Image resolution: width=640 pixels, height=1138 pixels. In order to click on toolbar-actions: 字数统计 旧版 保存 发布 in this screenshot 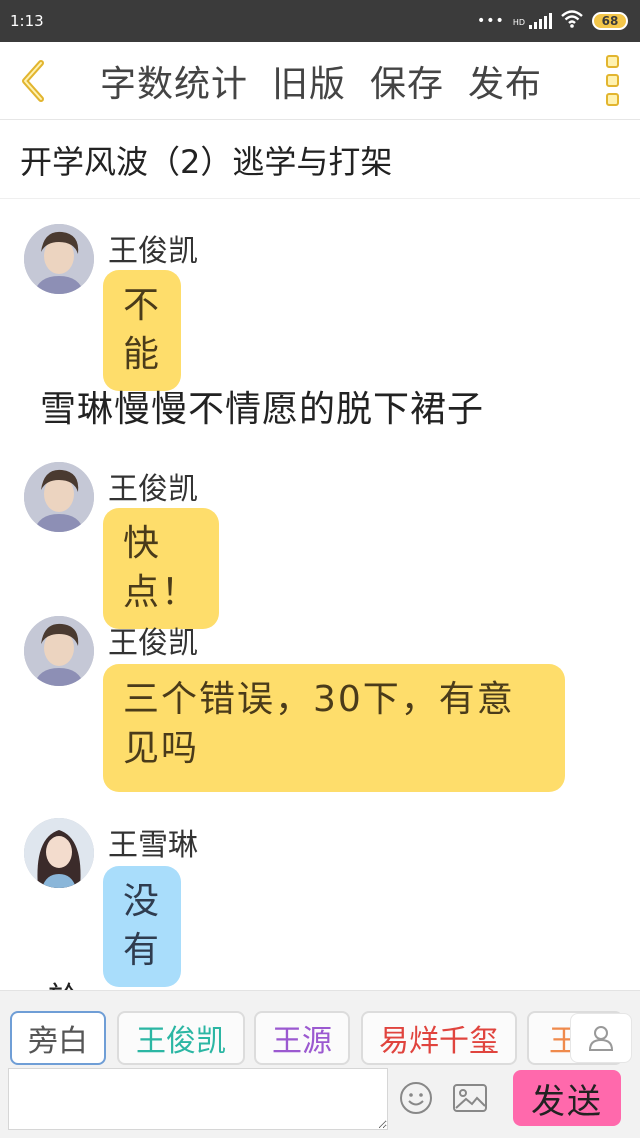, I will do `click(324, 81)`.